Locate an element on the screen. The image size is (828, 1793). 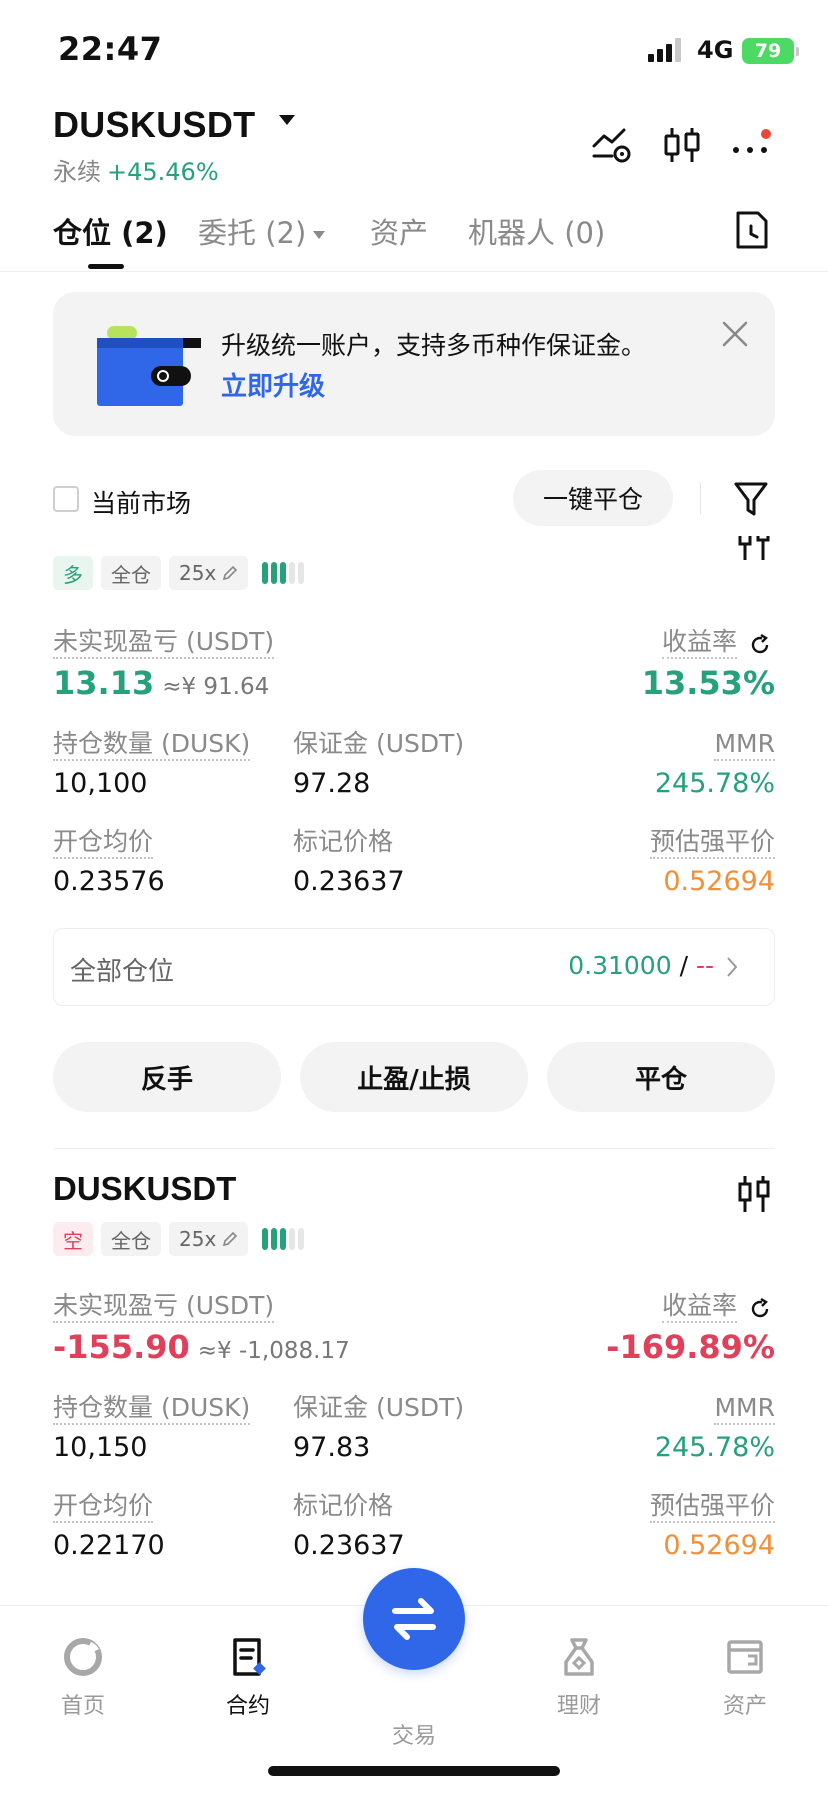
all-positions-slash: / is located at coordinates (683, 965).